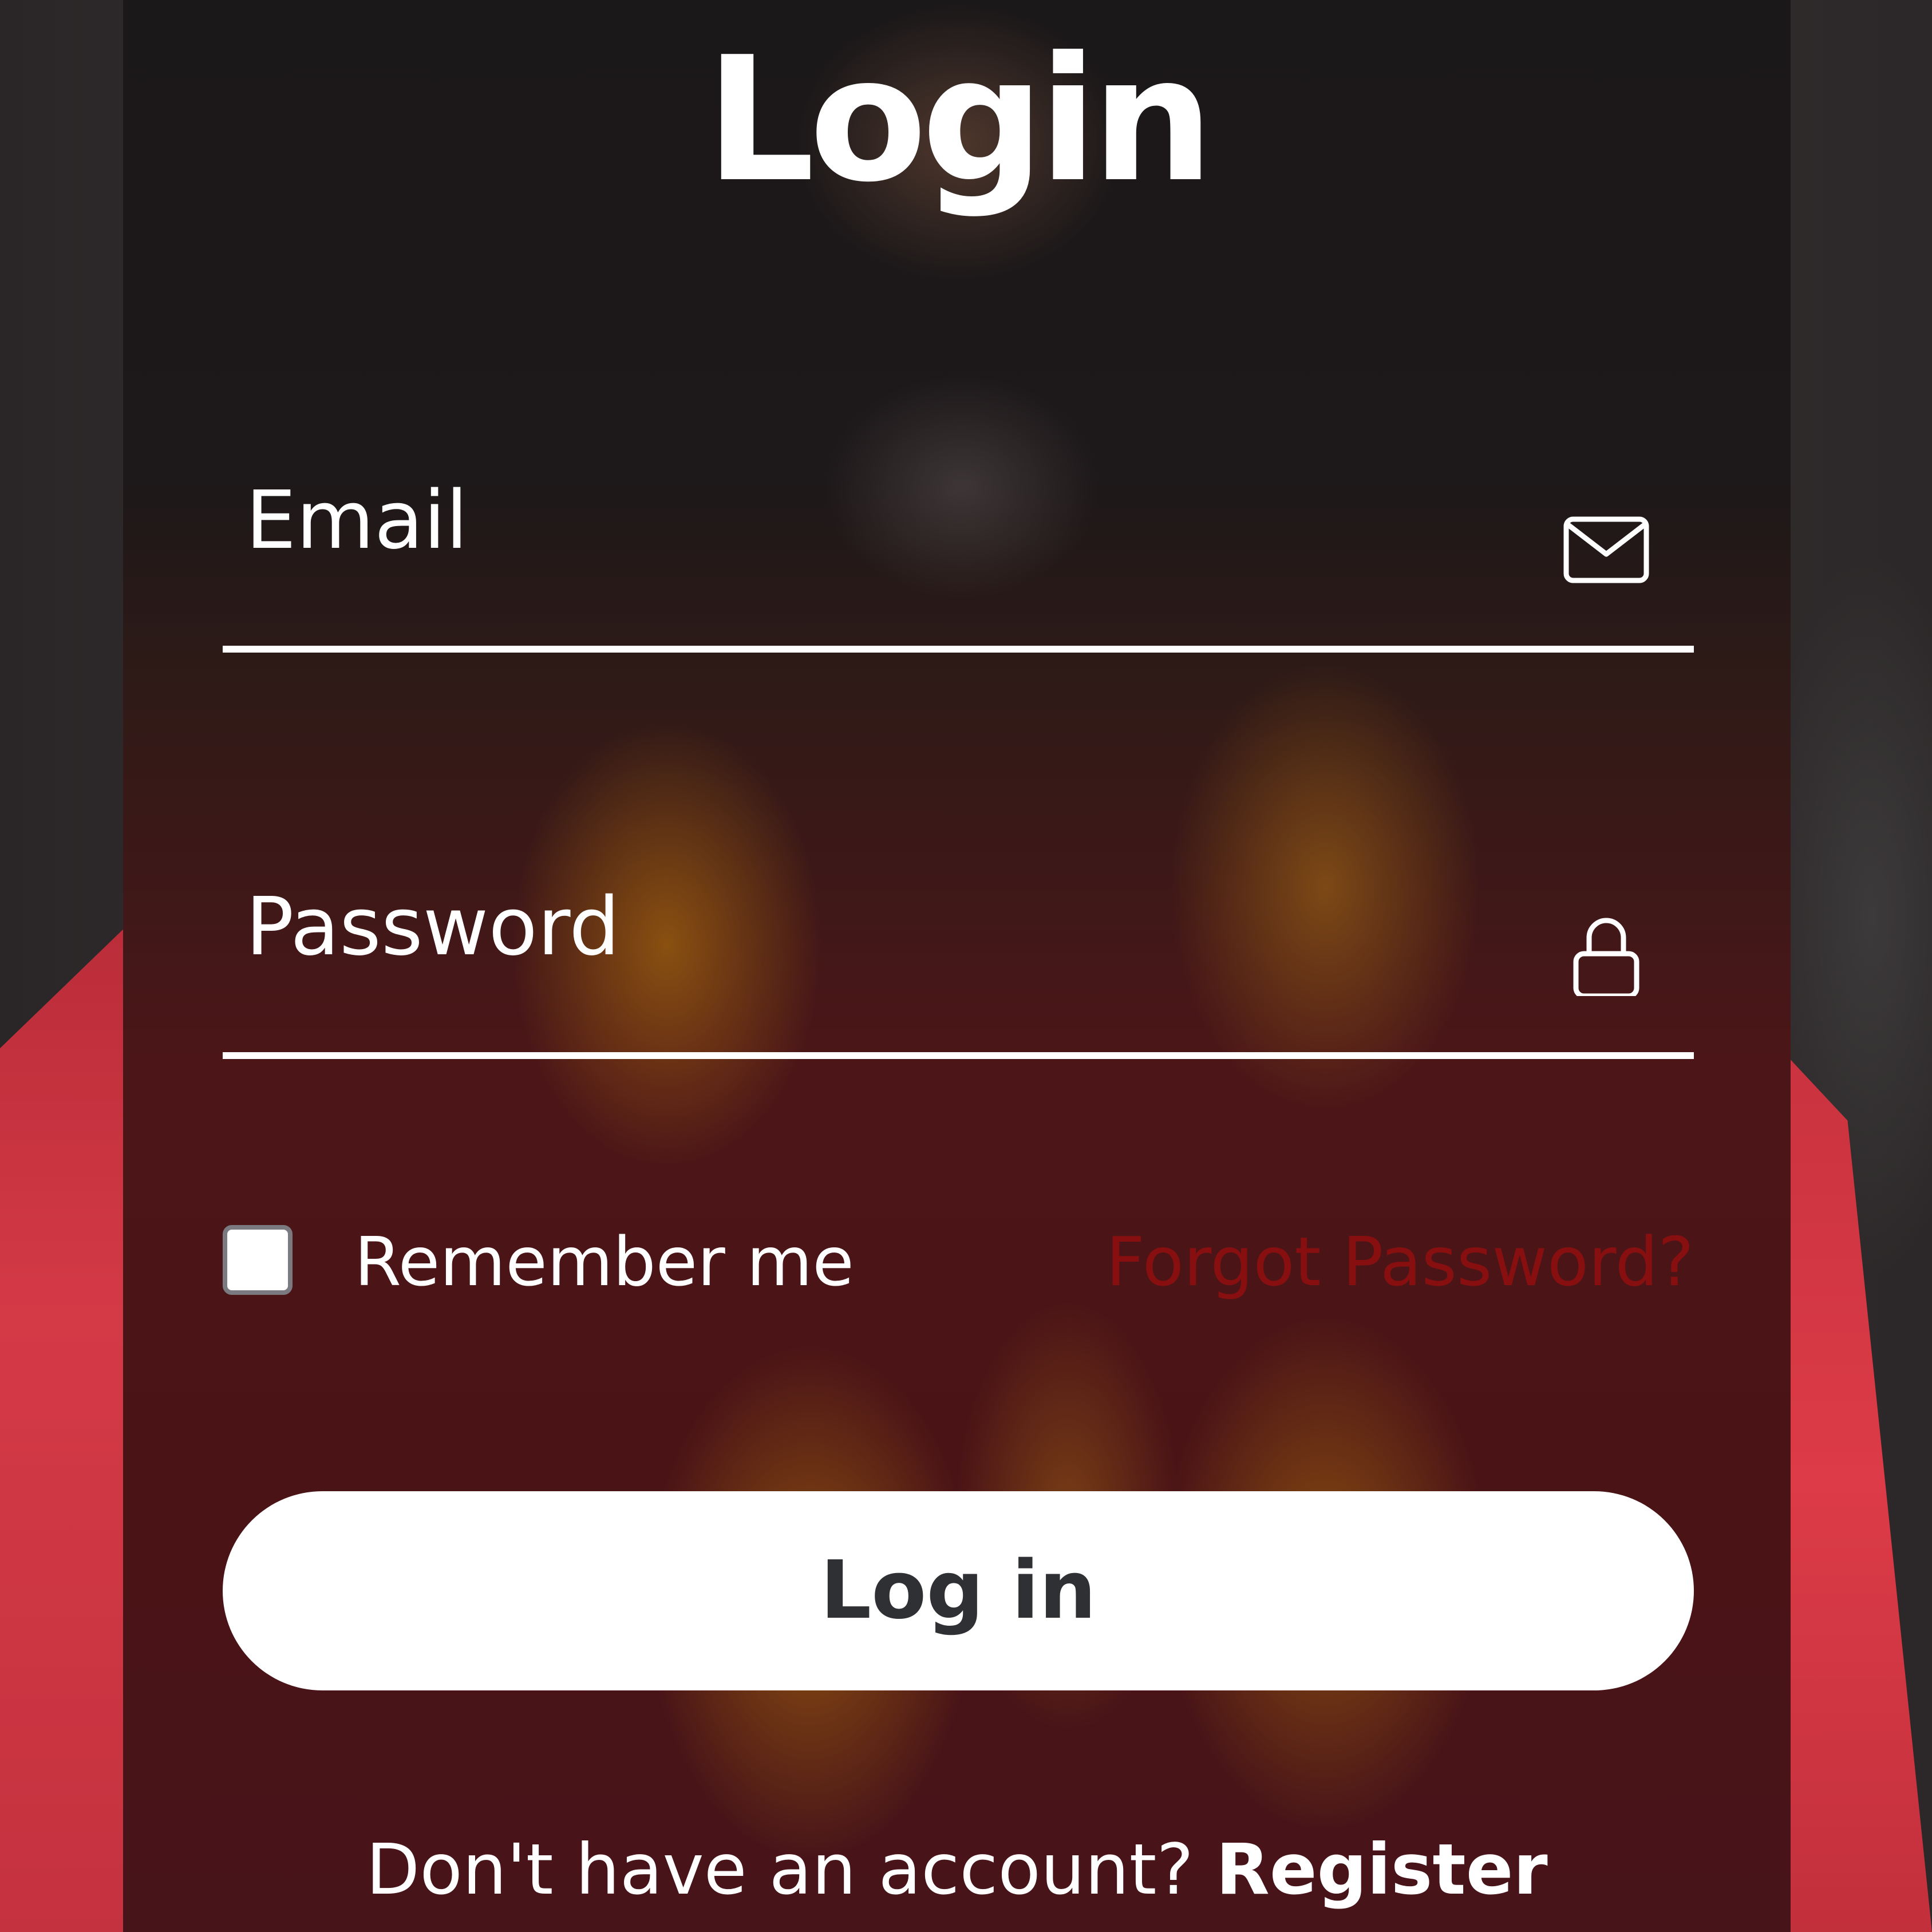  Describe the element at coordinates (958, 1265) in the screenshot. I see `options-row: Remember me Forgot Password?` at that location.